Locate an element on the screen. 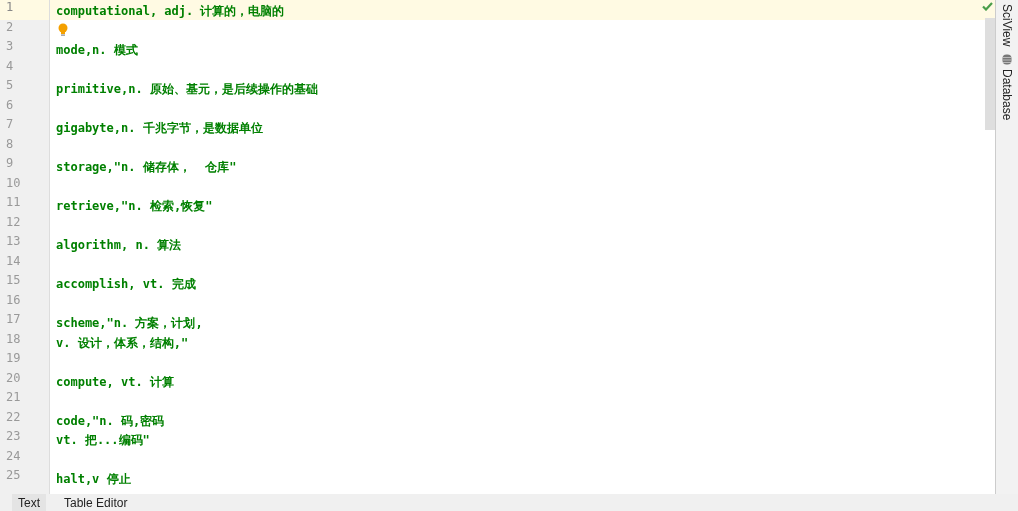 The width and height of the screenshot is (1018, 511). line-number: 19 is located at coordinates (13, 358).